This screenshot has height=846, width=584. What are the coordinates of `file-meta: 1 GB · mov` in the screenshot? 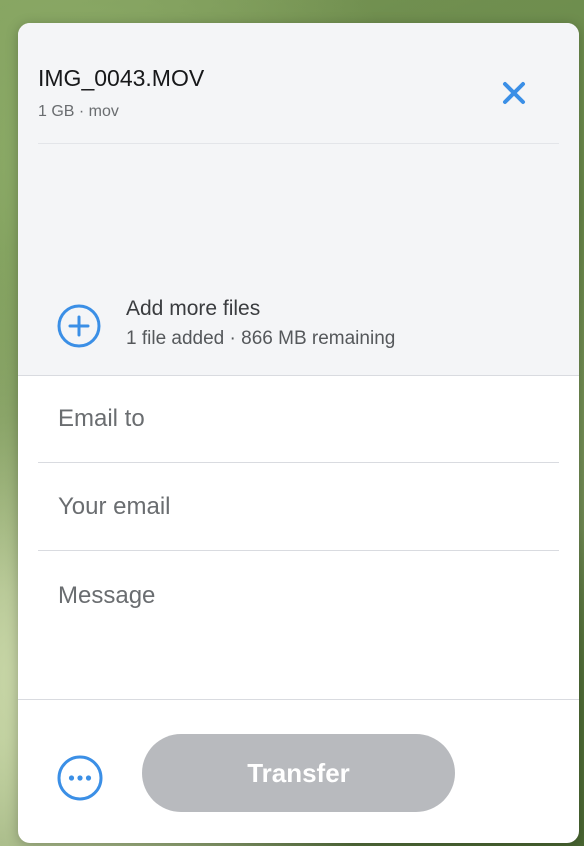 It's located at (78, 111).